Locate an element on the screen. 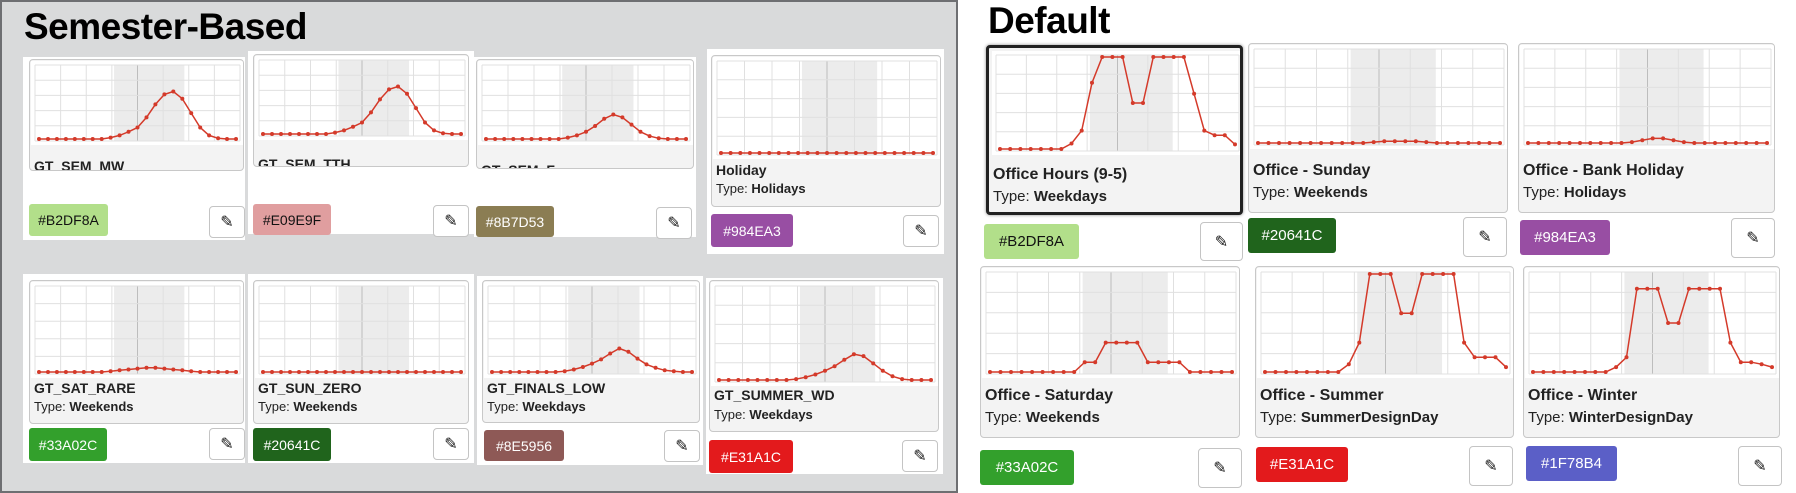  schedule-card-office-winter: Office - Winter Type: WinterDesignDay is located at coordinates (1651, 352).